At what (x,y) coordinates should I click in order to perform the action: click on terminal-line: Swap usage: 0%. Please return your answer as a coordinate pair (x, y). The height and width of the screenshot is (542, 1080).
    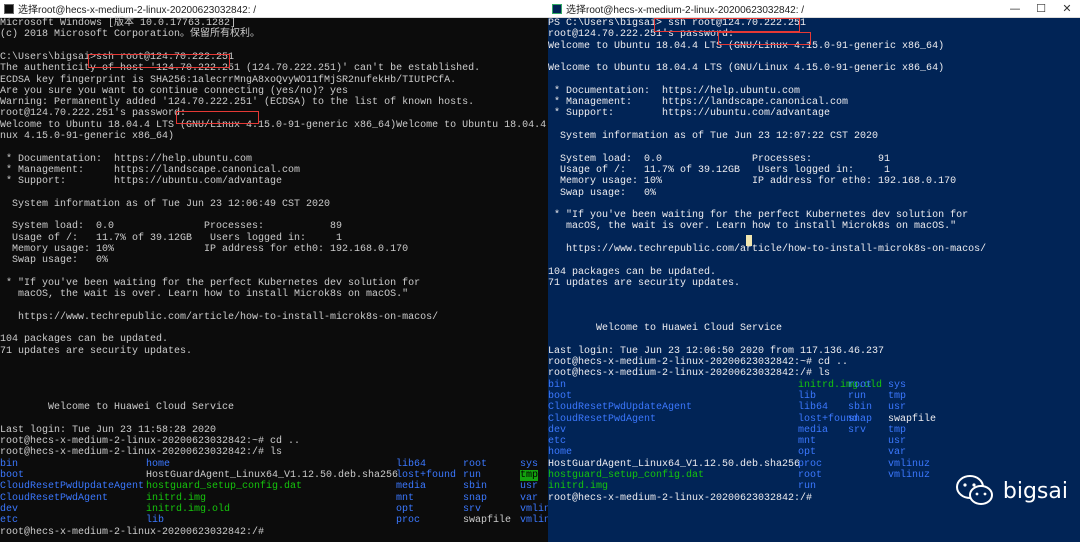
    Looking at the image, I should click on (54, 261).